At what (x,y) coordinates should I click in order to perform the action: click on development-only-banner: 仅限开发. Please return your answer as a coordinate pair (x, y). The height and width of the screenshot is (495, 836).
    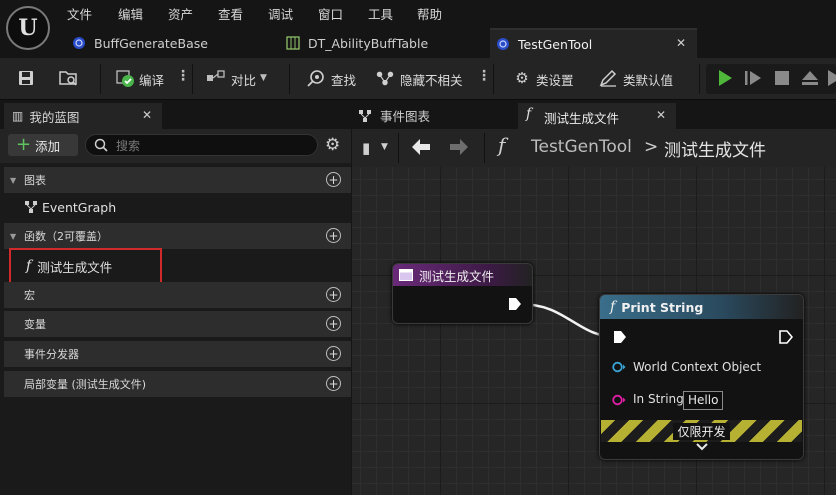
    Looking at the image, I should click on (701, 431).